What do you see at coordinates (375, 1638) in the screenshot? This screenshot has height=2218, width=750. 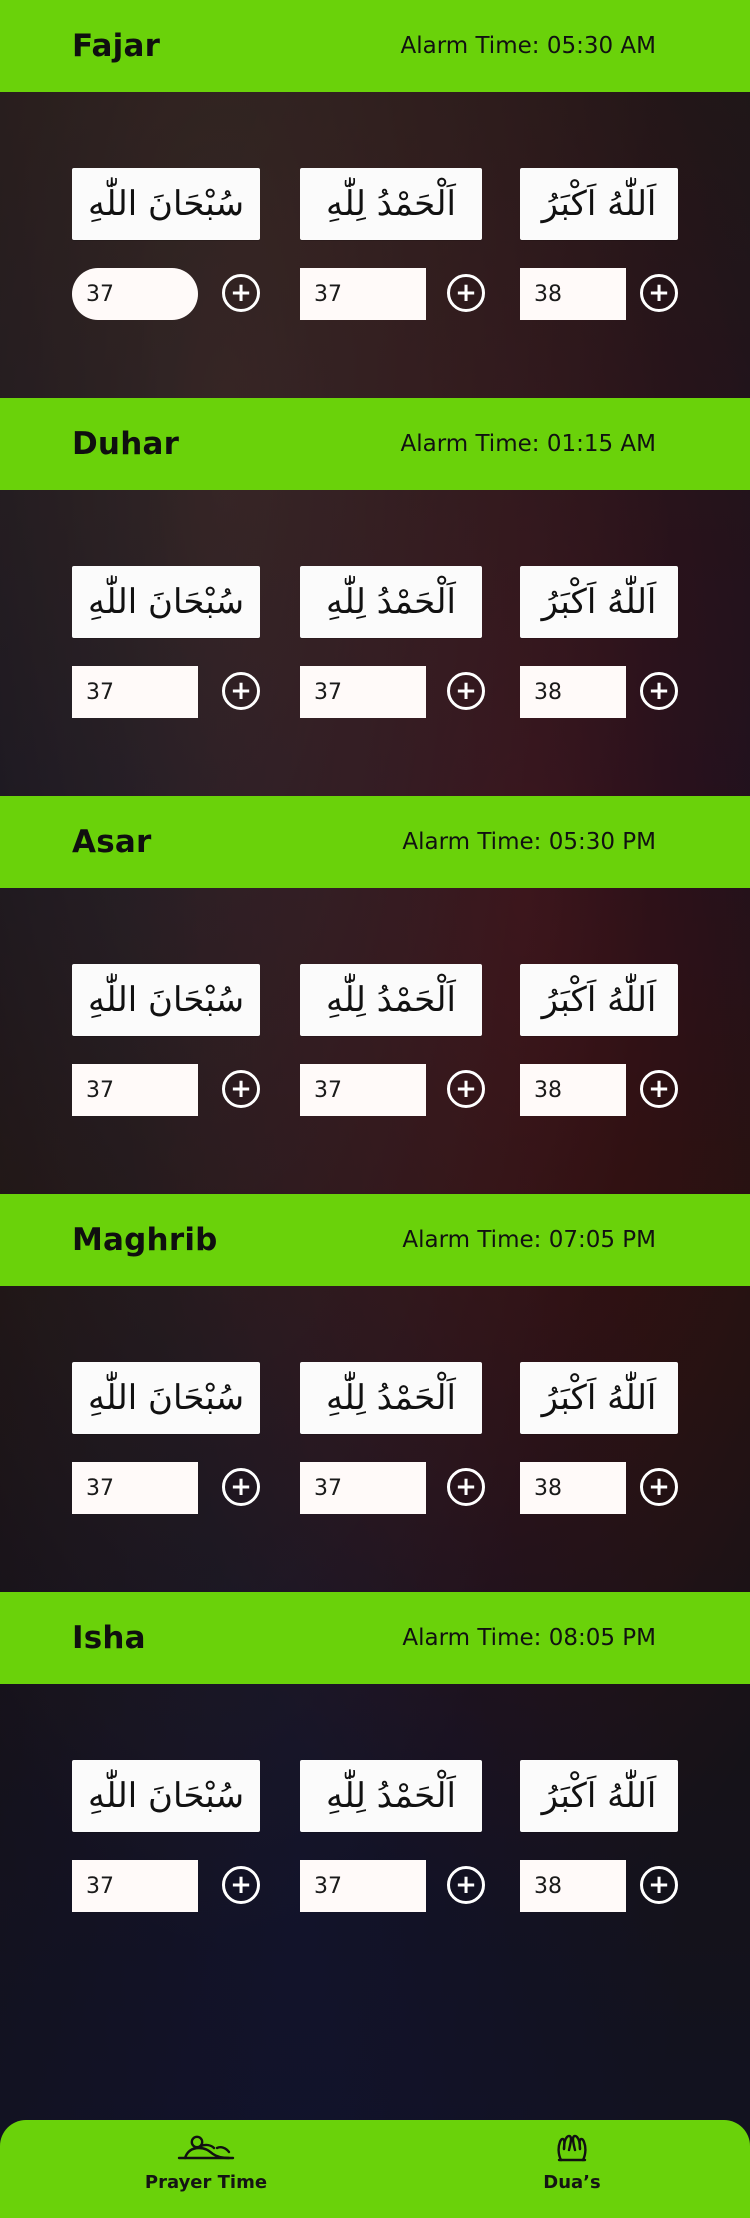 I see `prayer-header: Isha Alarm Time: 08:05 PM` at bounding box center [375, 1638].